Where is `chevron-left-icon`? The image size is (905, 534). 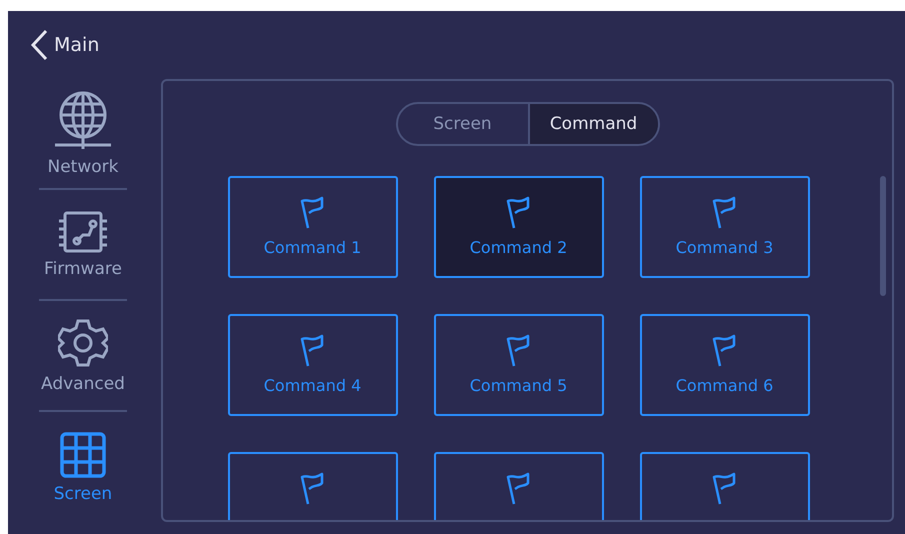
chevron-left-icon is located at coordinates (39, 45).